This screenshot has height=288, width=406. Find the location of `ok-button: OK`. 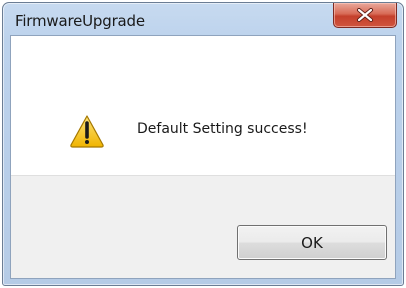

ok-button: OK is located at coordinates (312, 242).